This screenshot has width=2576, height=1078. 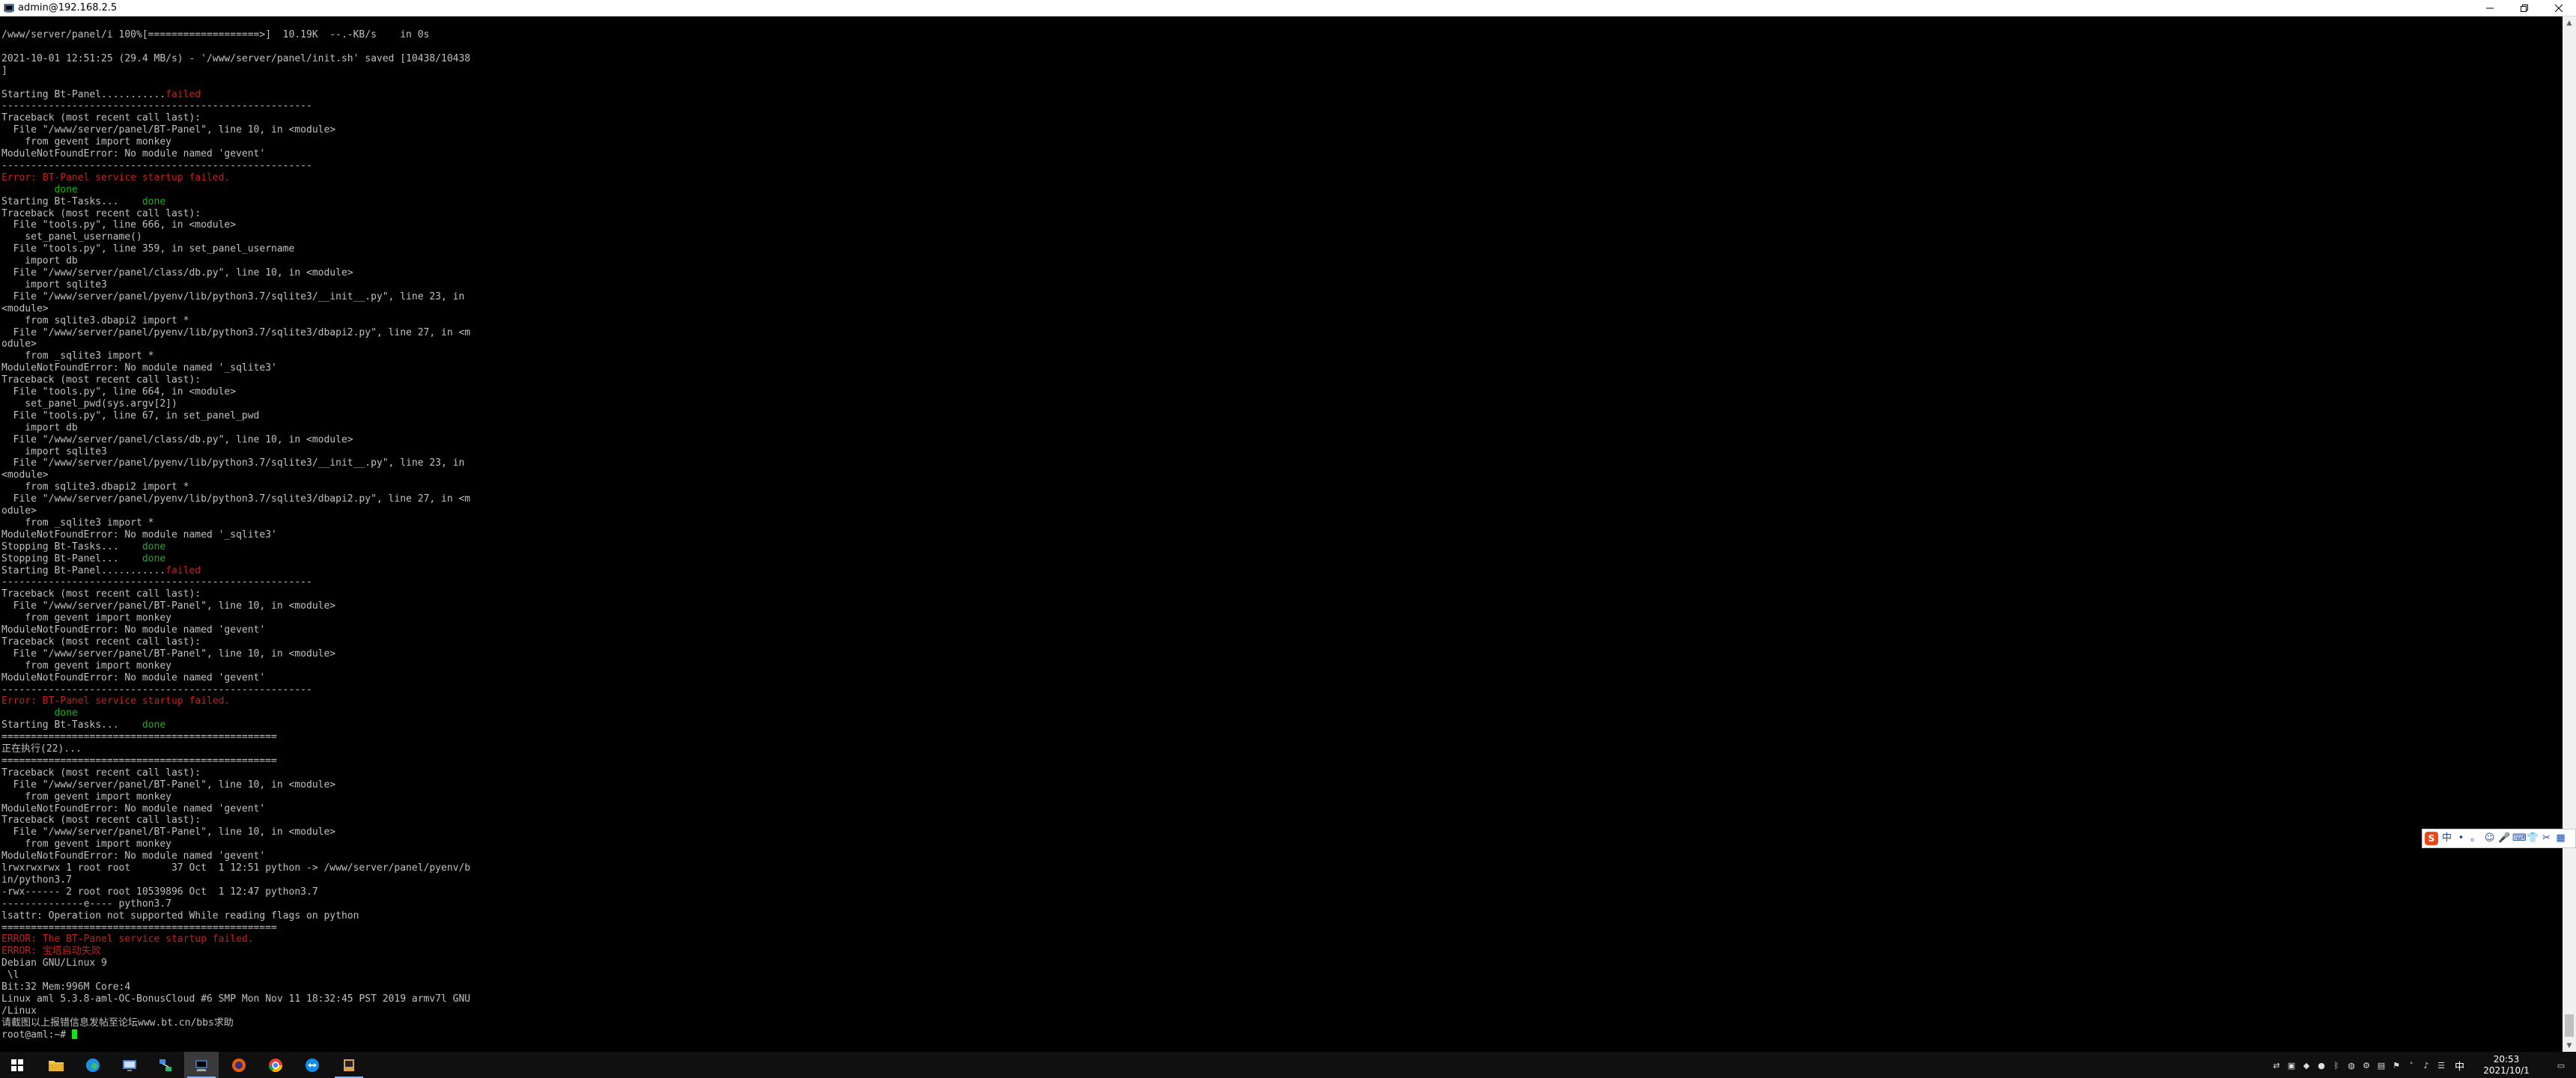 I want to click on notification-center-icon: ▭, so click(x=2561, y=1065).